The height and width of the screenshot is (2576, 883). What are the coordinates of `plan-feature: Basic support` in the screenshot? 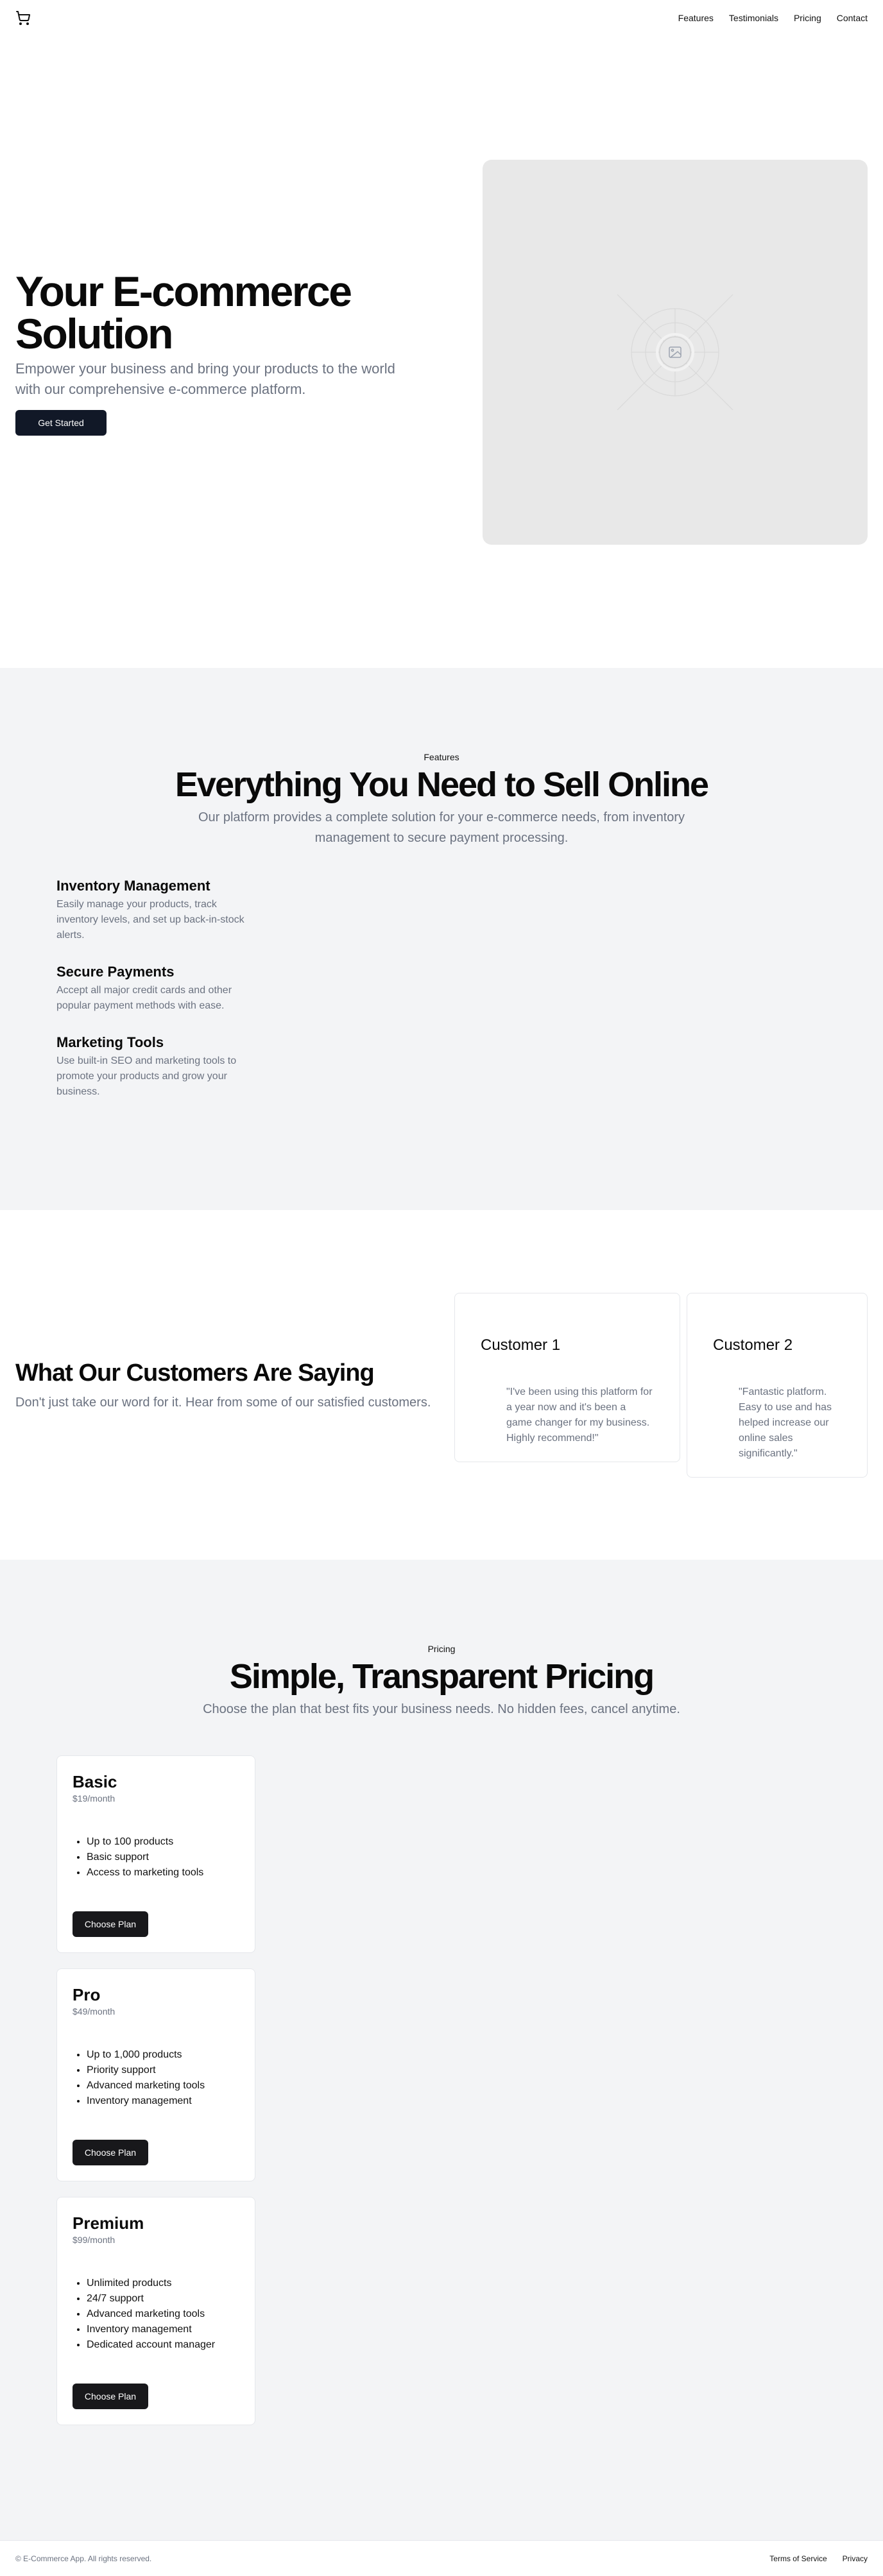 It's located at (163, 1857).